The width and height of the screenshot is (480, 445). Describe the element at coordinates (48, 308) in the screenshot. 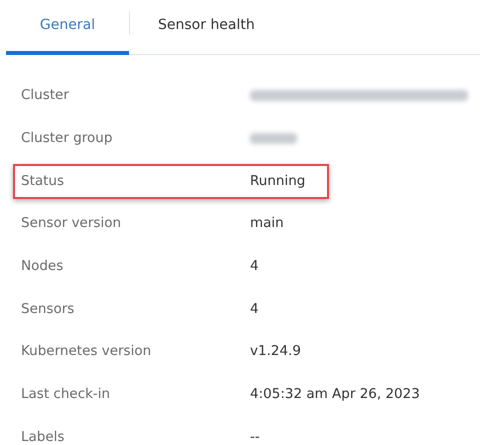

I see `field-label: Sensors` at that location.